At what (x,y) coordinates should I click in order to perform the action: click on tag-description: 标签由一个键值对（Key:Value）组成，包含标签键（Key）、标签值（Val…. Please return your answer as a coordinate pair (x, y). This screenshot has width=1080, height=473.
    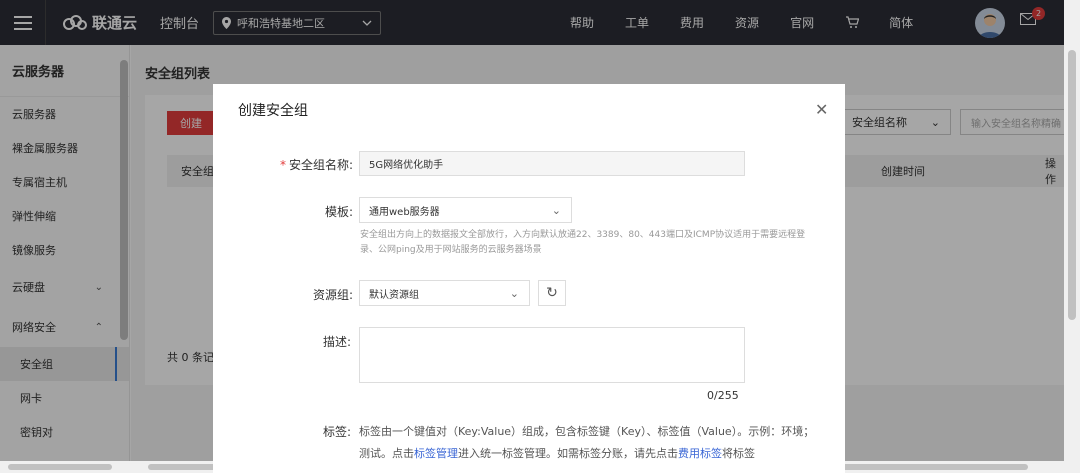
    Looking at the image, I should click on (587, 442).